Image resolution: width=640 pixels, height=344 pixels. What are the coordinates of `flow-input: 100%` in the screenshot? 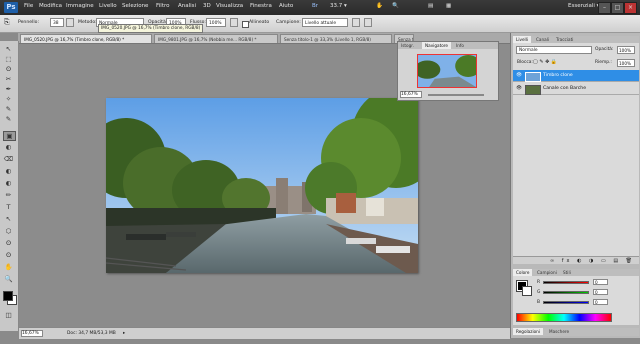 It's located at (216, 22).